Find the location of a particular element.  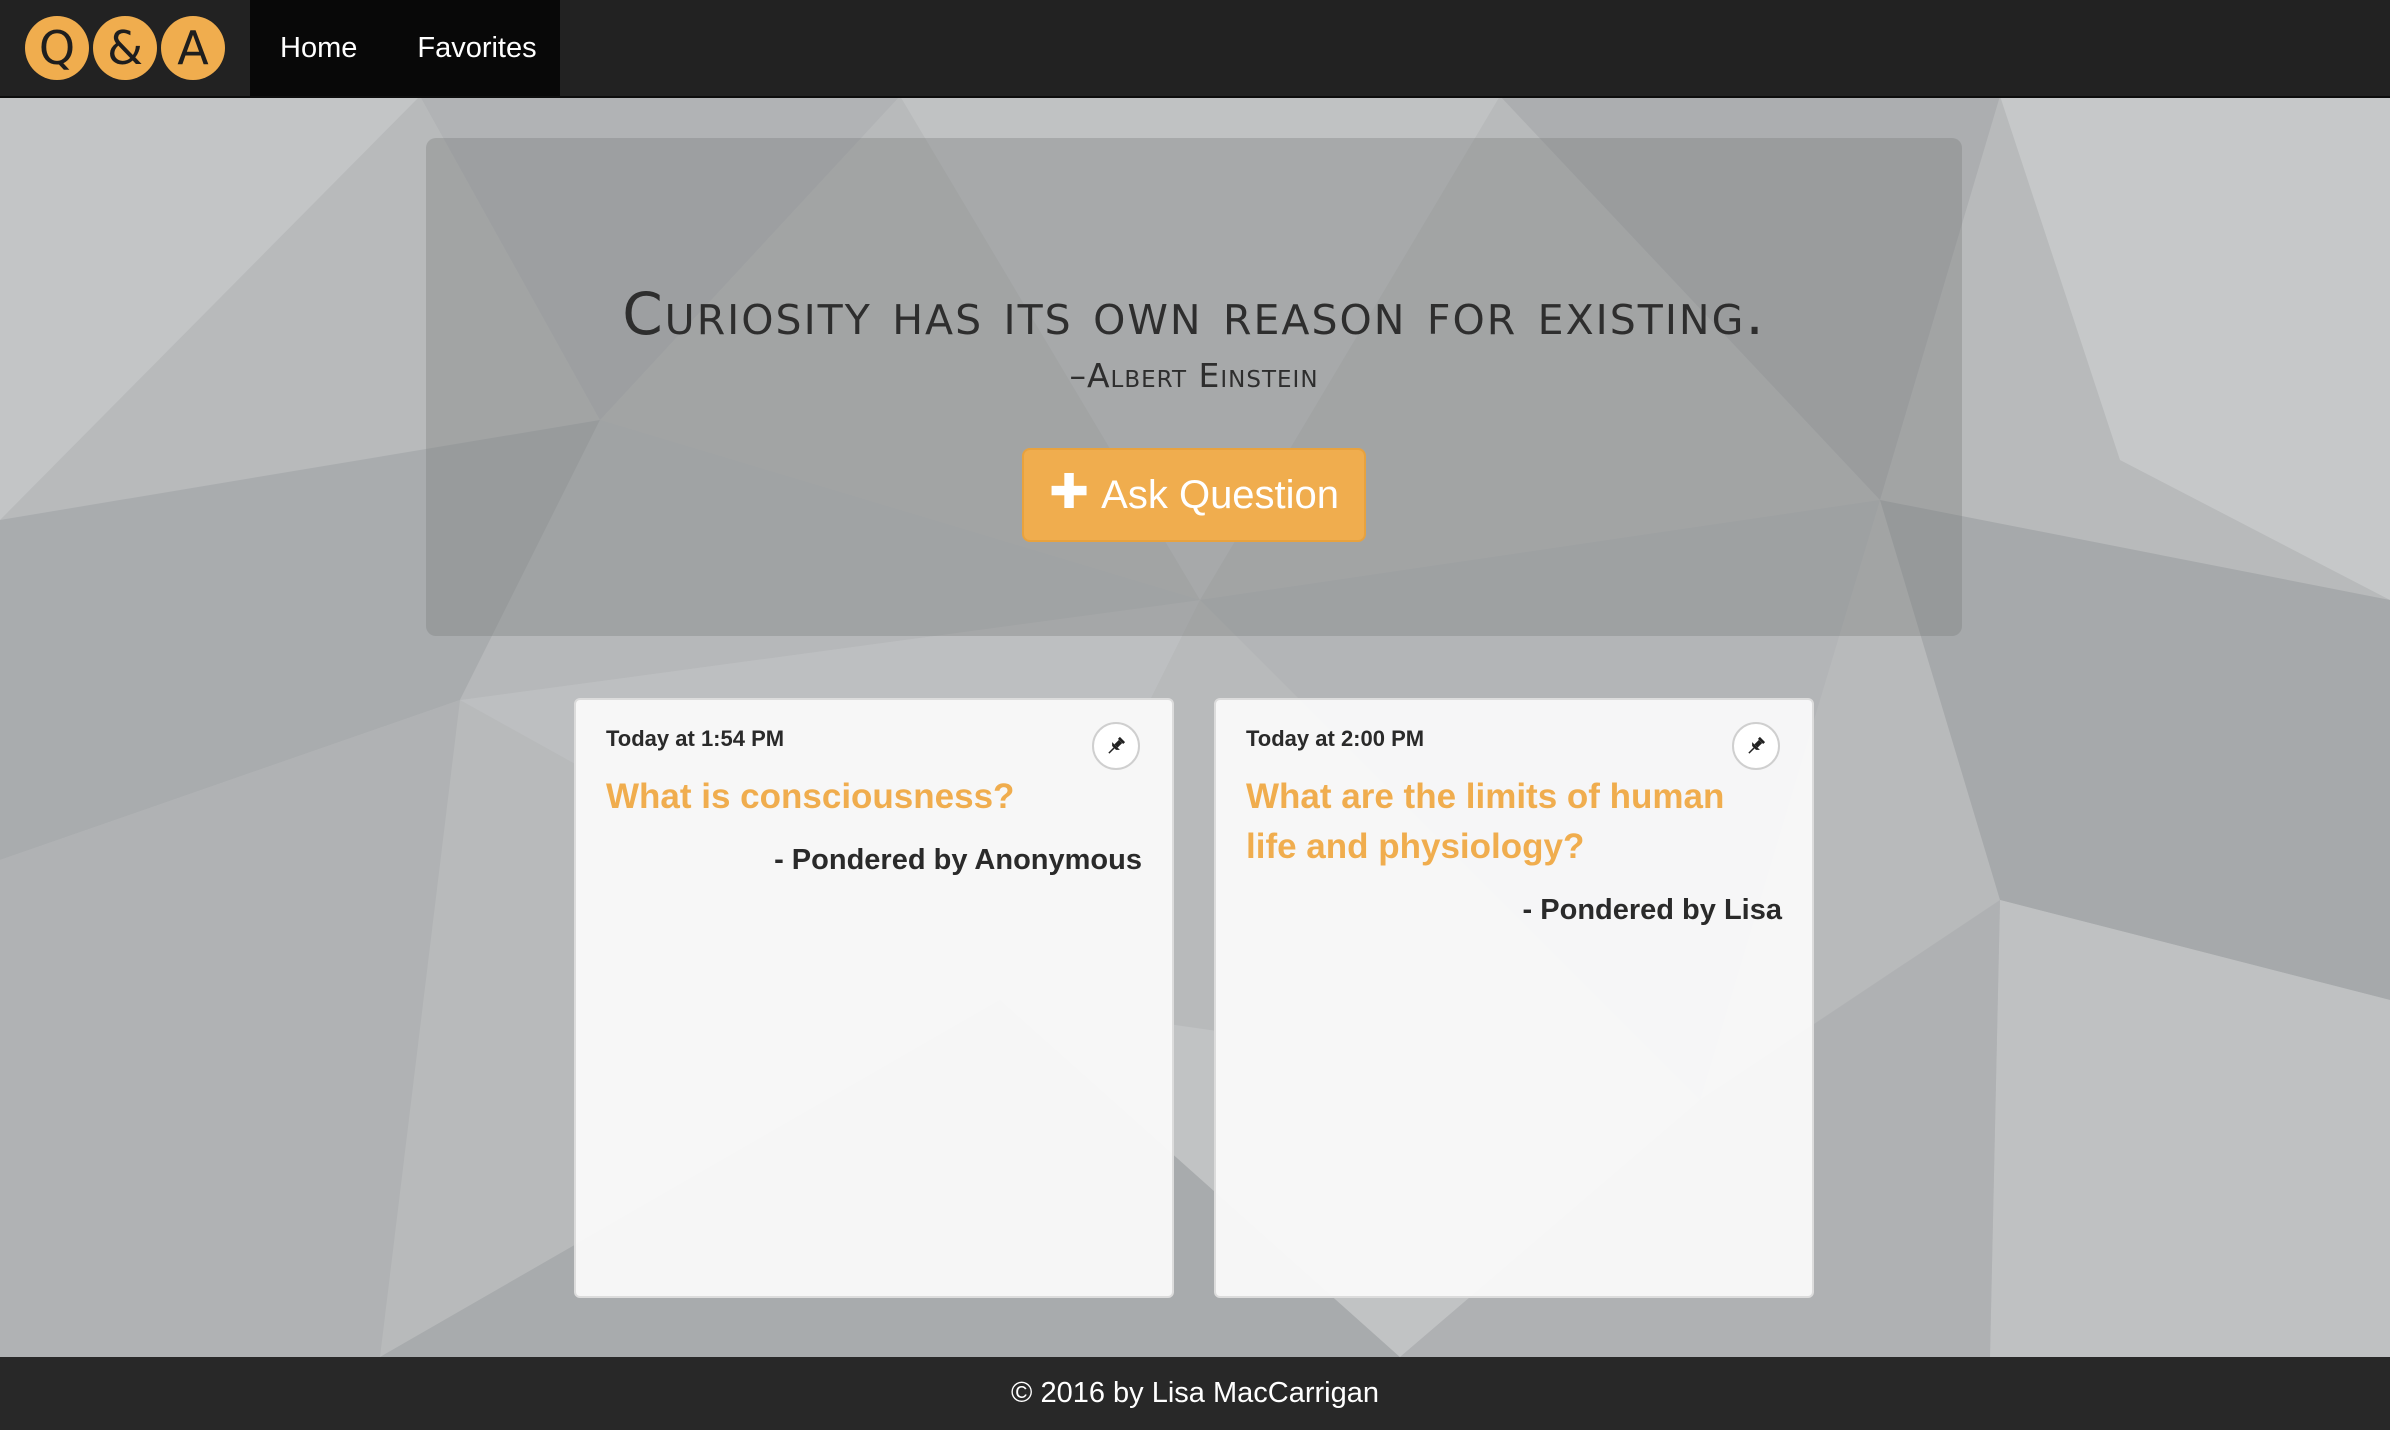

brand-letter-ampersand: & is located at coordinates (125, 48).